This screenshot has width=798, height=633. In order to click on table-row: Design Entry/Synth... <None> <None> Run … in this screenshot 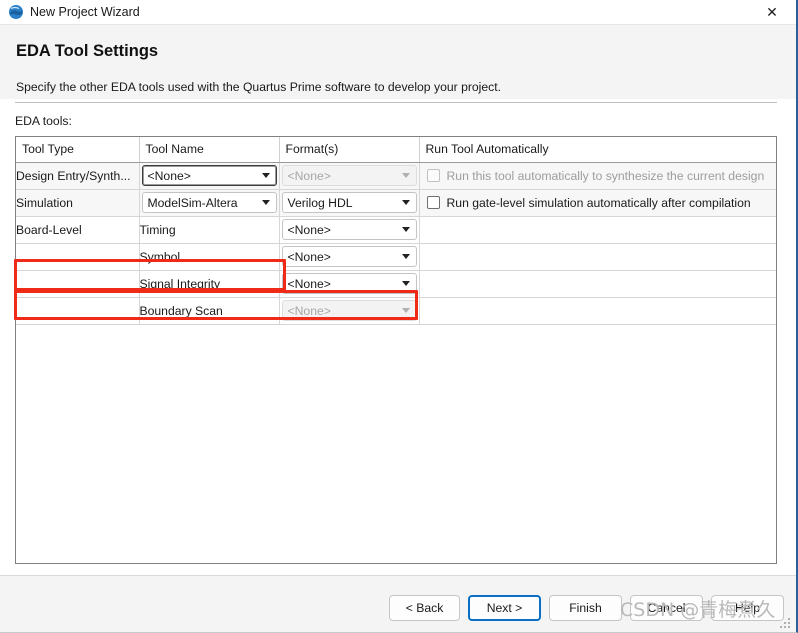, I will do `click(396, 176)`.